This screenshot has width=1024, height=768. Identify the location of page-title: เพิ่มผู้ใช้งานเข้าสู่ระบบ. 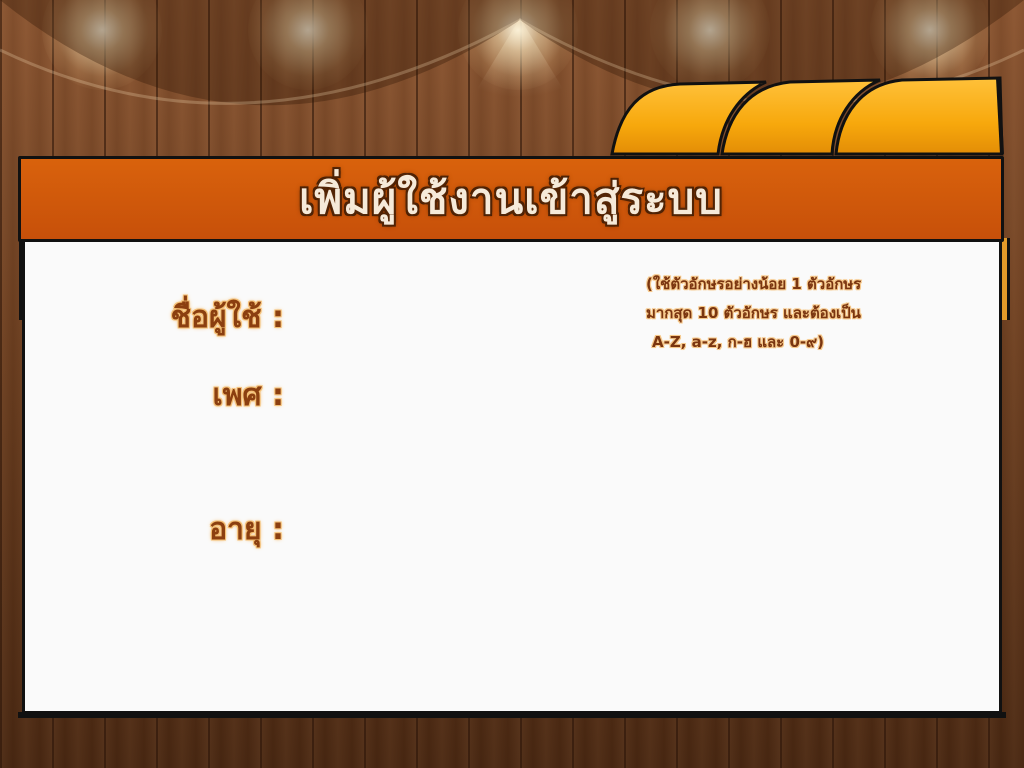
(511, 198).